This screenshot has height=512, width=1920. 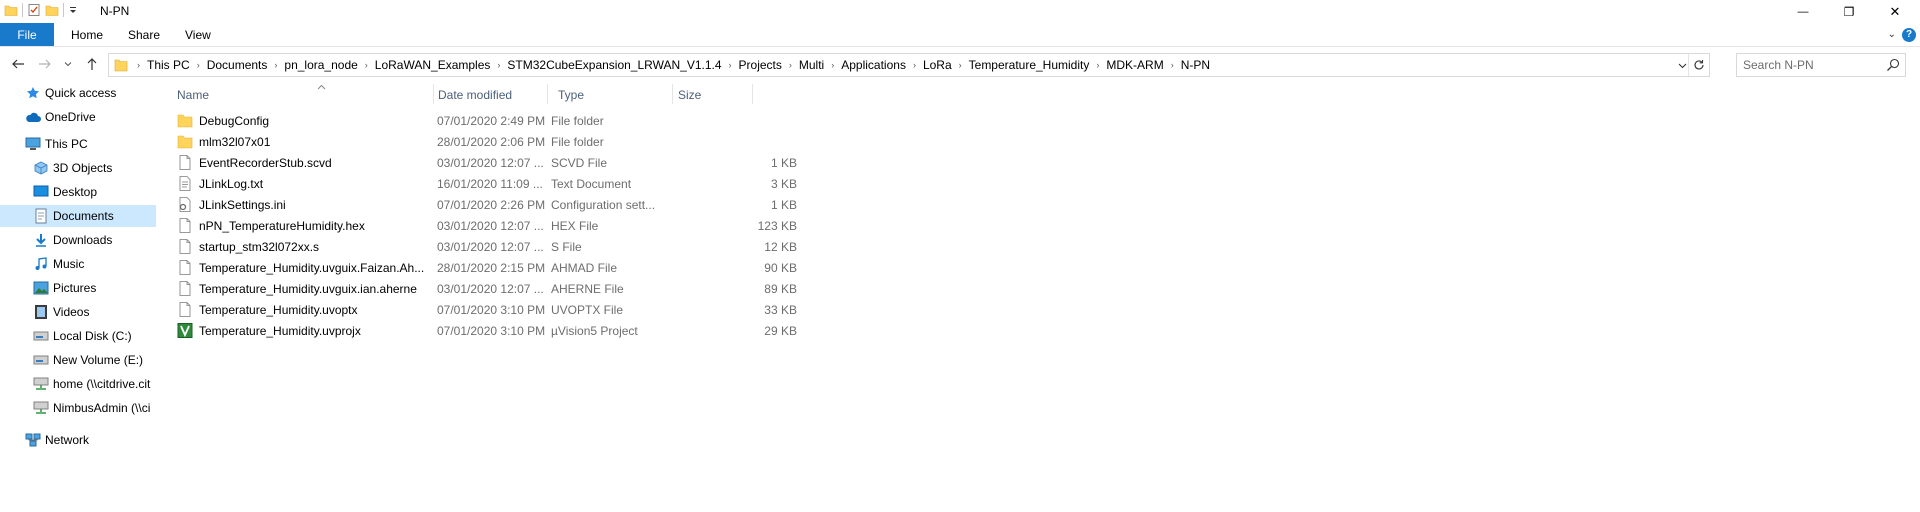 I want to click on sidebar-item-label: Desktop, so click(x=75, y=192).